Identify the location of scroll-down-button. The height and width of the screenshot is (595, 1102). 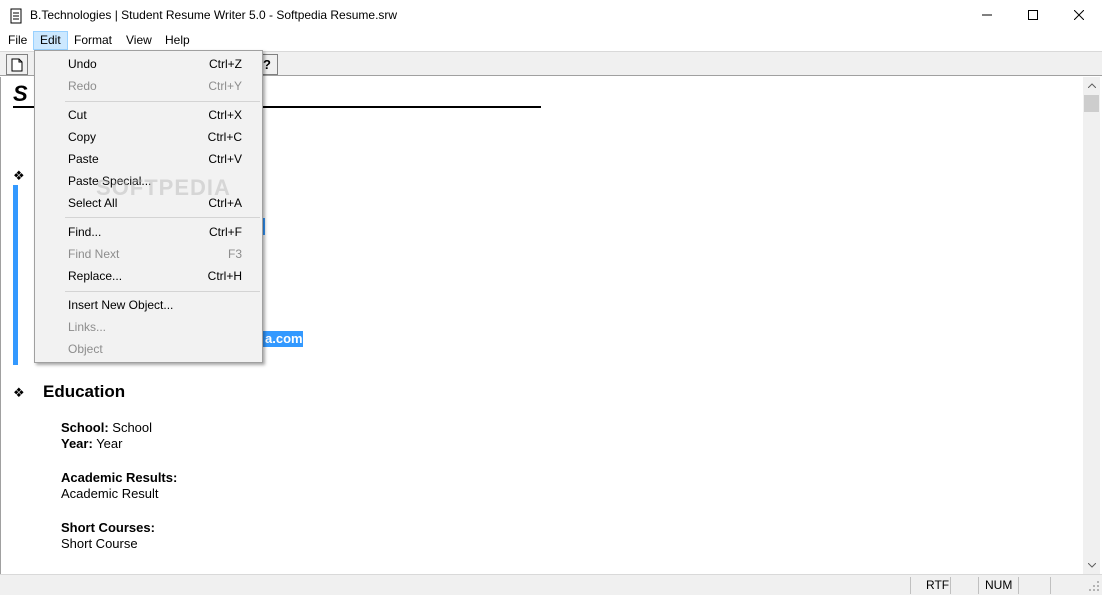
(1091, 565).